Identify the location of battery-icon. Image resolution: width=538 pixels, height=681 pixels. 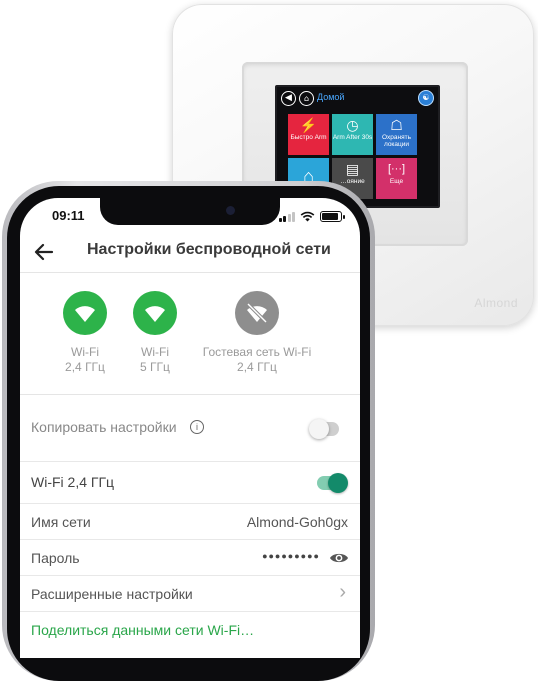
(332, 216).